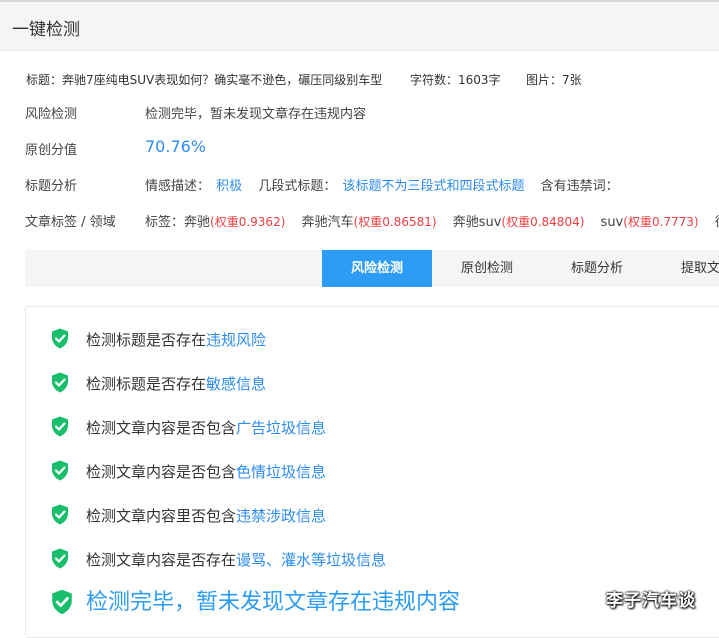  What do you see at coordinates (46, 30) in the screenshot?
I see `page-title: 一键检测` at bounding box center [46, 30].